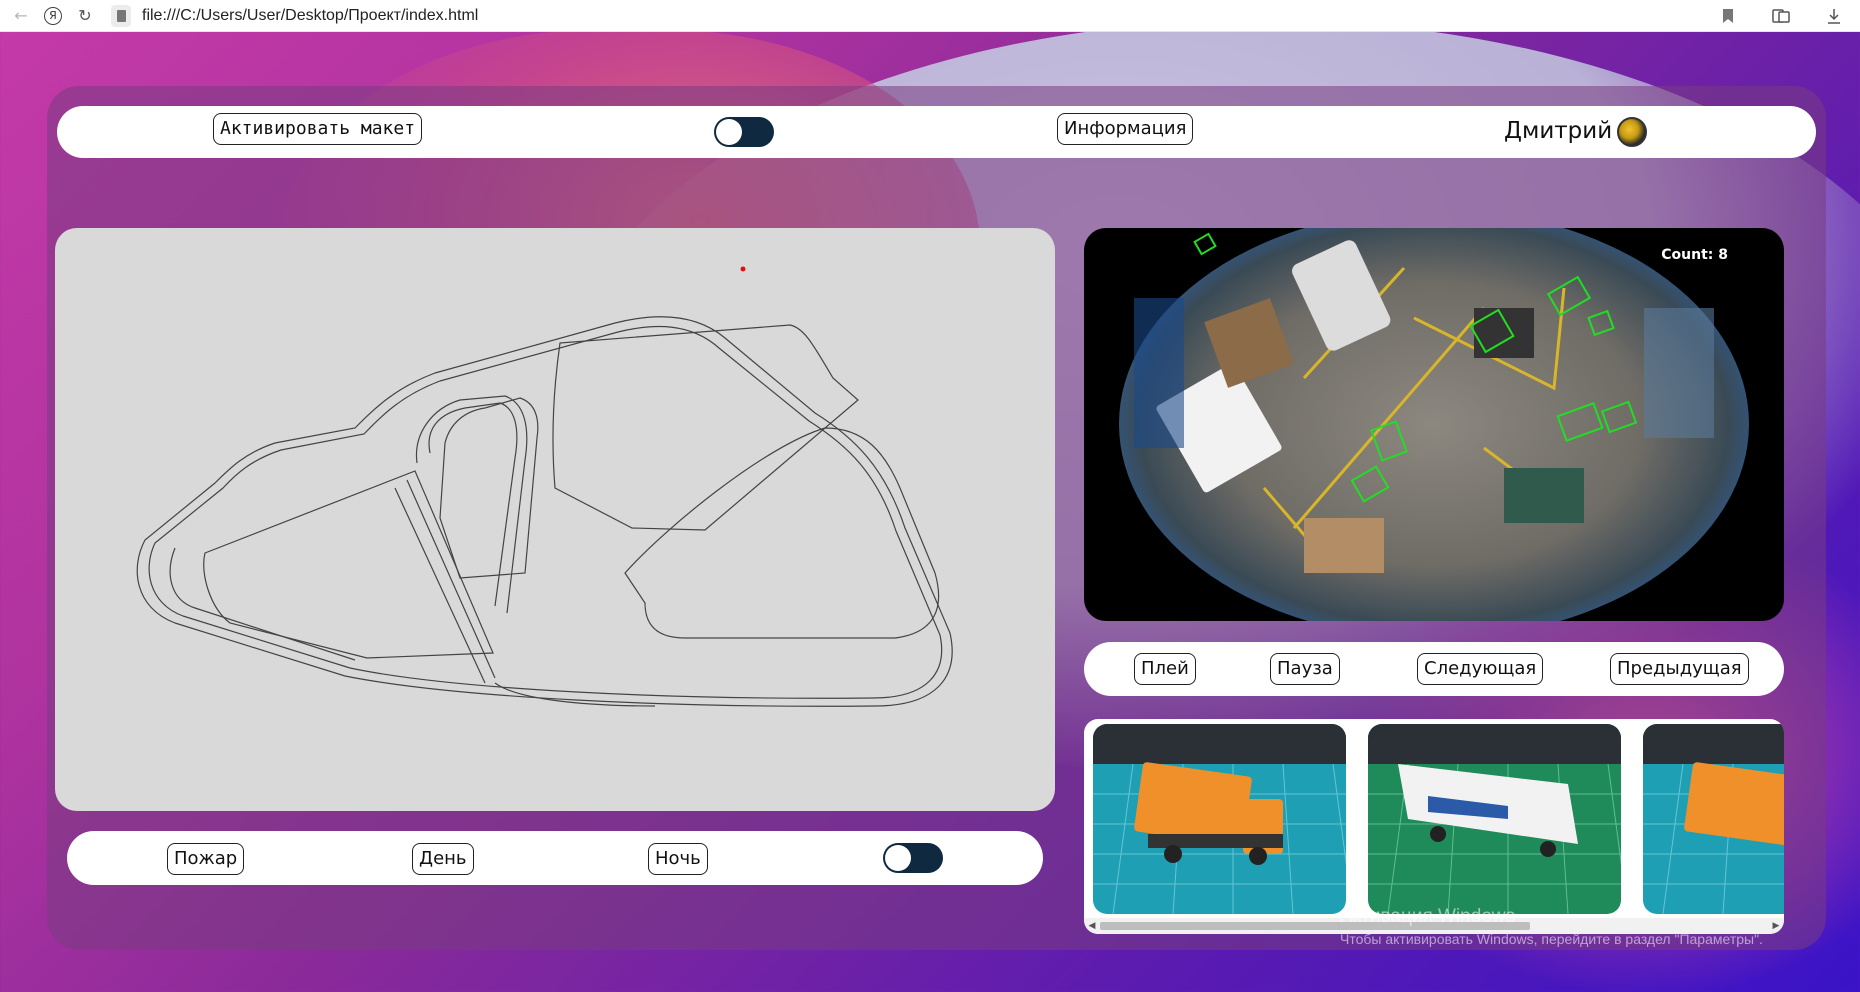 This screenshot has width=1860, height=992. I want to click on activate-layout-button: Активировать макет, so click(318, 129).